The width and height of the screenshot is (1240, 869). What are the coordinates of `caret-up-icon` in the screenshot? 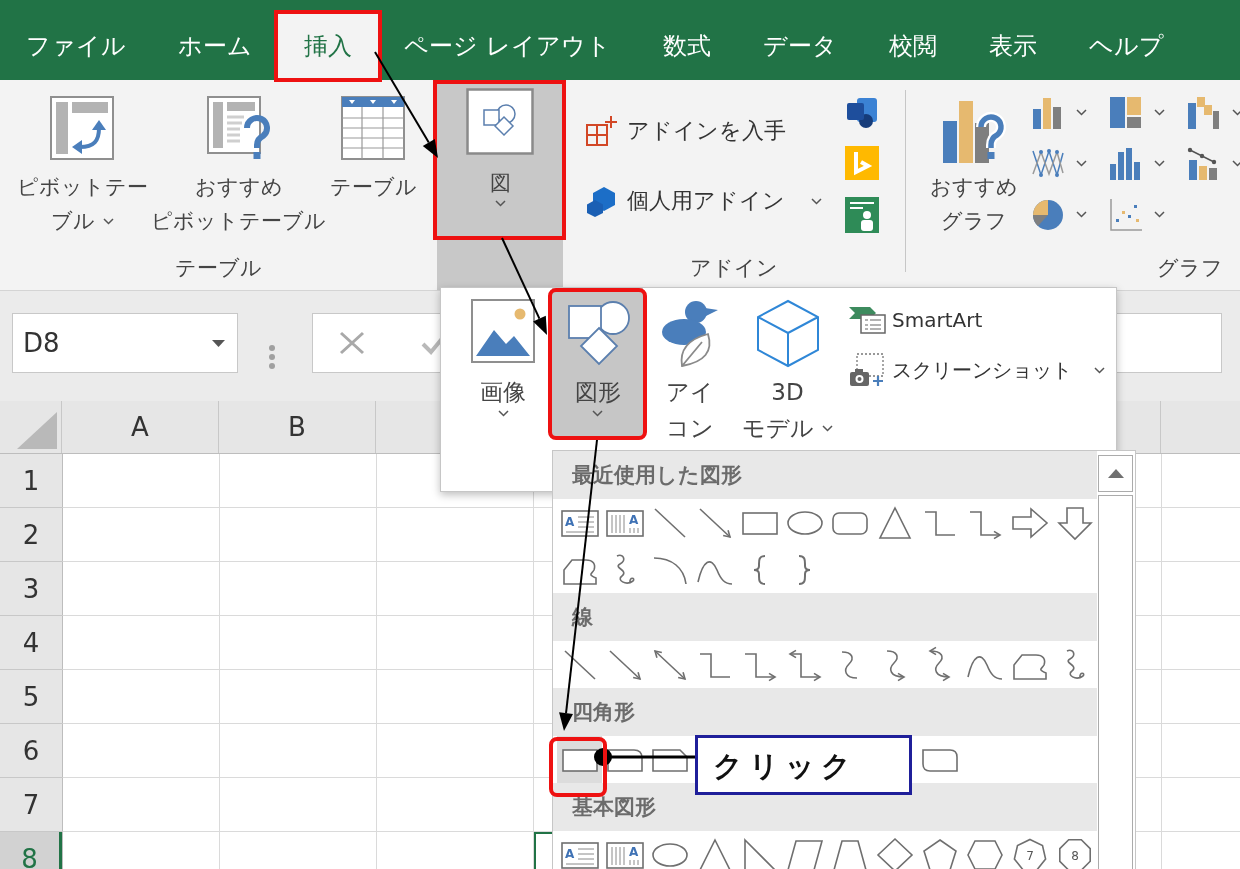 It's located at (1115, 473).